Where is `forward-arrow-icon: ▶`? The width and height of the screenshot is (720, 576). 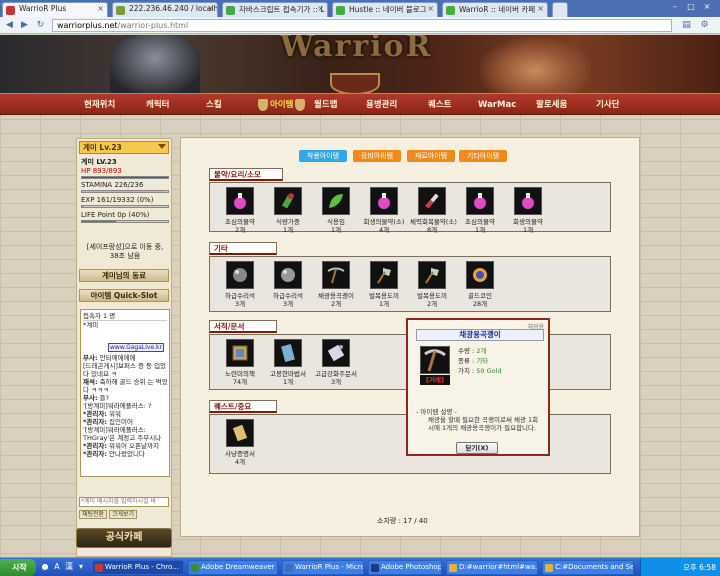 forward-arrow-icon: ▶ is located at coordinates (24, 25).